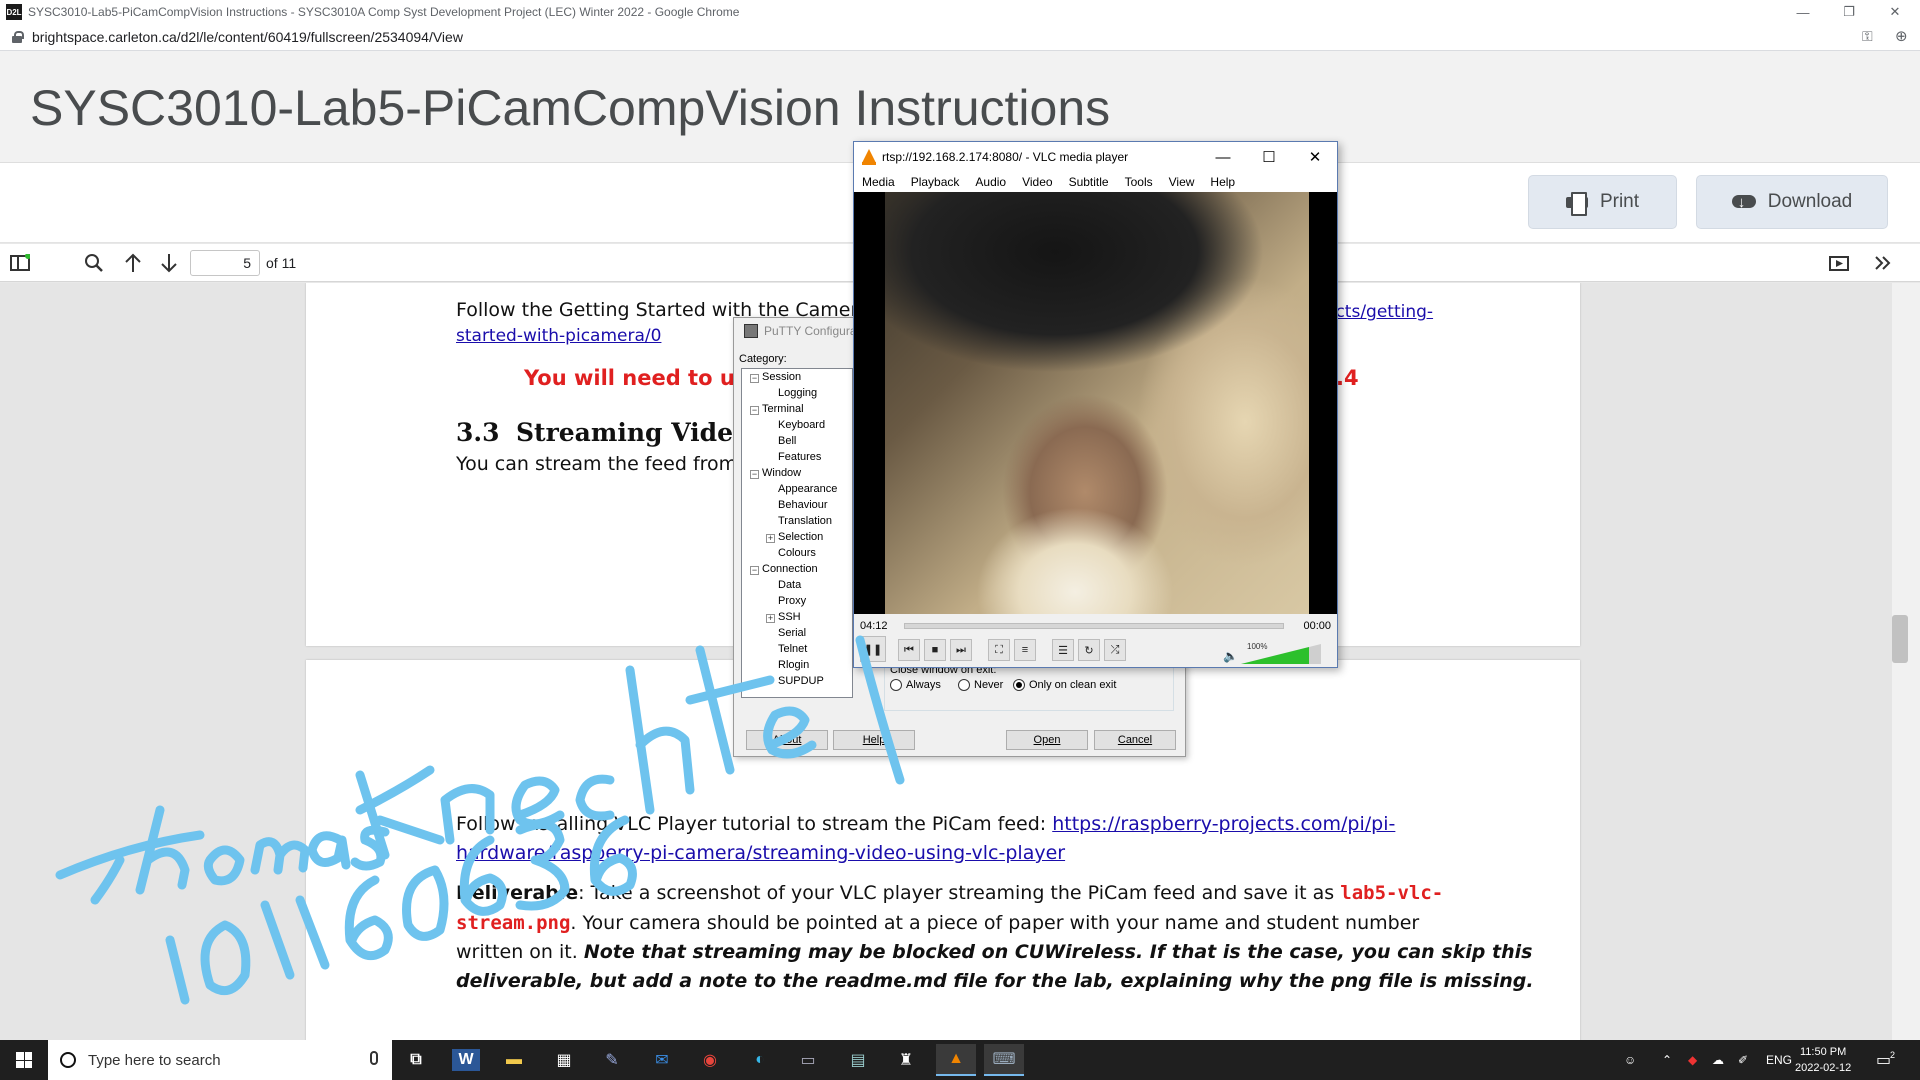 The image size is (1920, 1080). I want to click on playlist-icon: ☰, so click(1063, 650).